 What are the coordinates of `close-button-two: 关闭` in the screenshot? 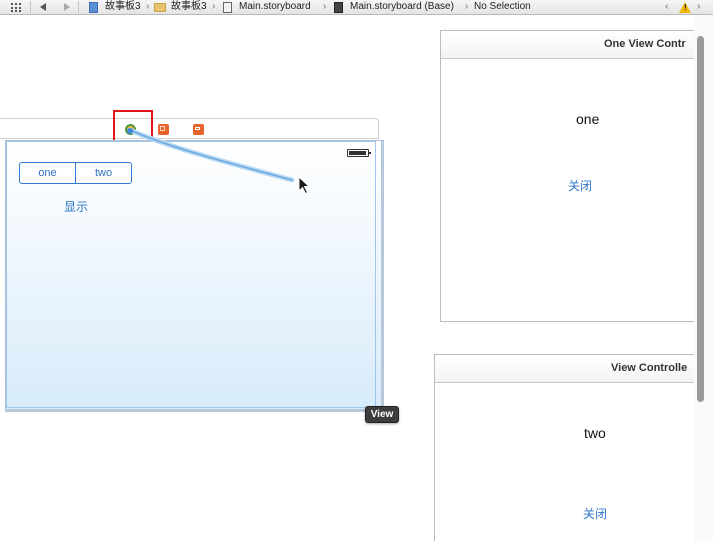 It's located at (595, 514).